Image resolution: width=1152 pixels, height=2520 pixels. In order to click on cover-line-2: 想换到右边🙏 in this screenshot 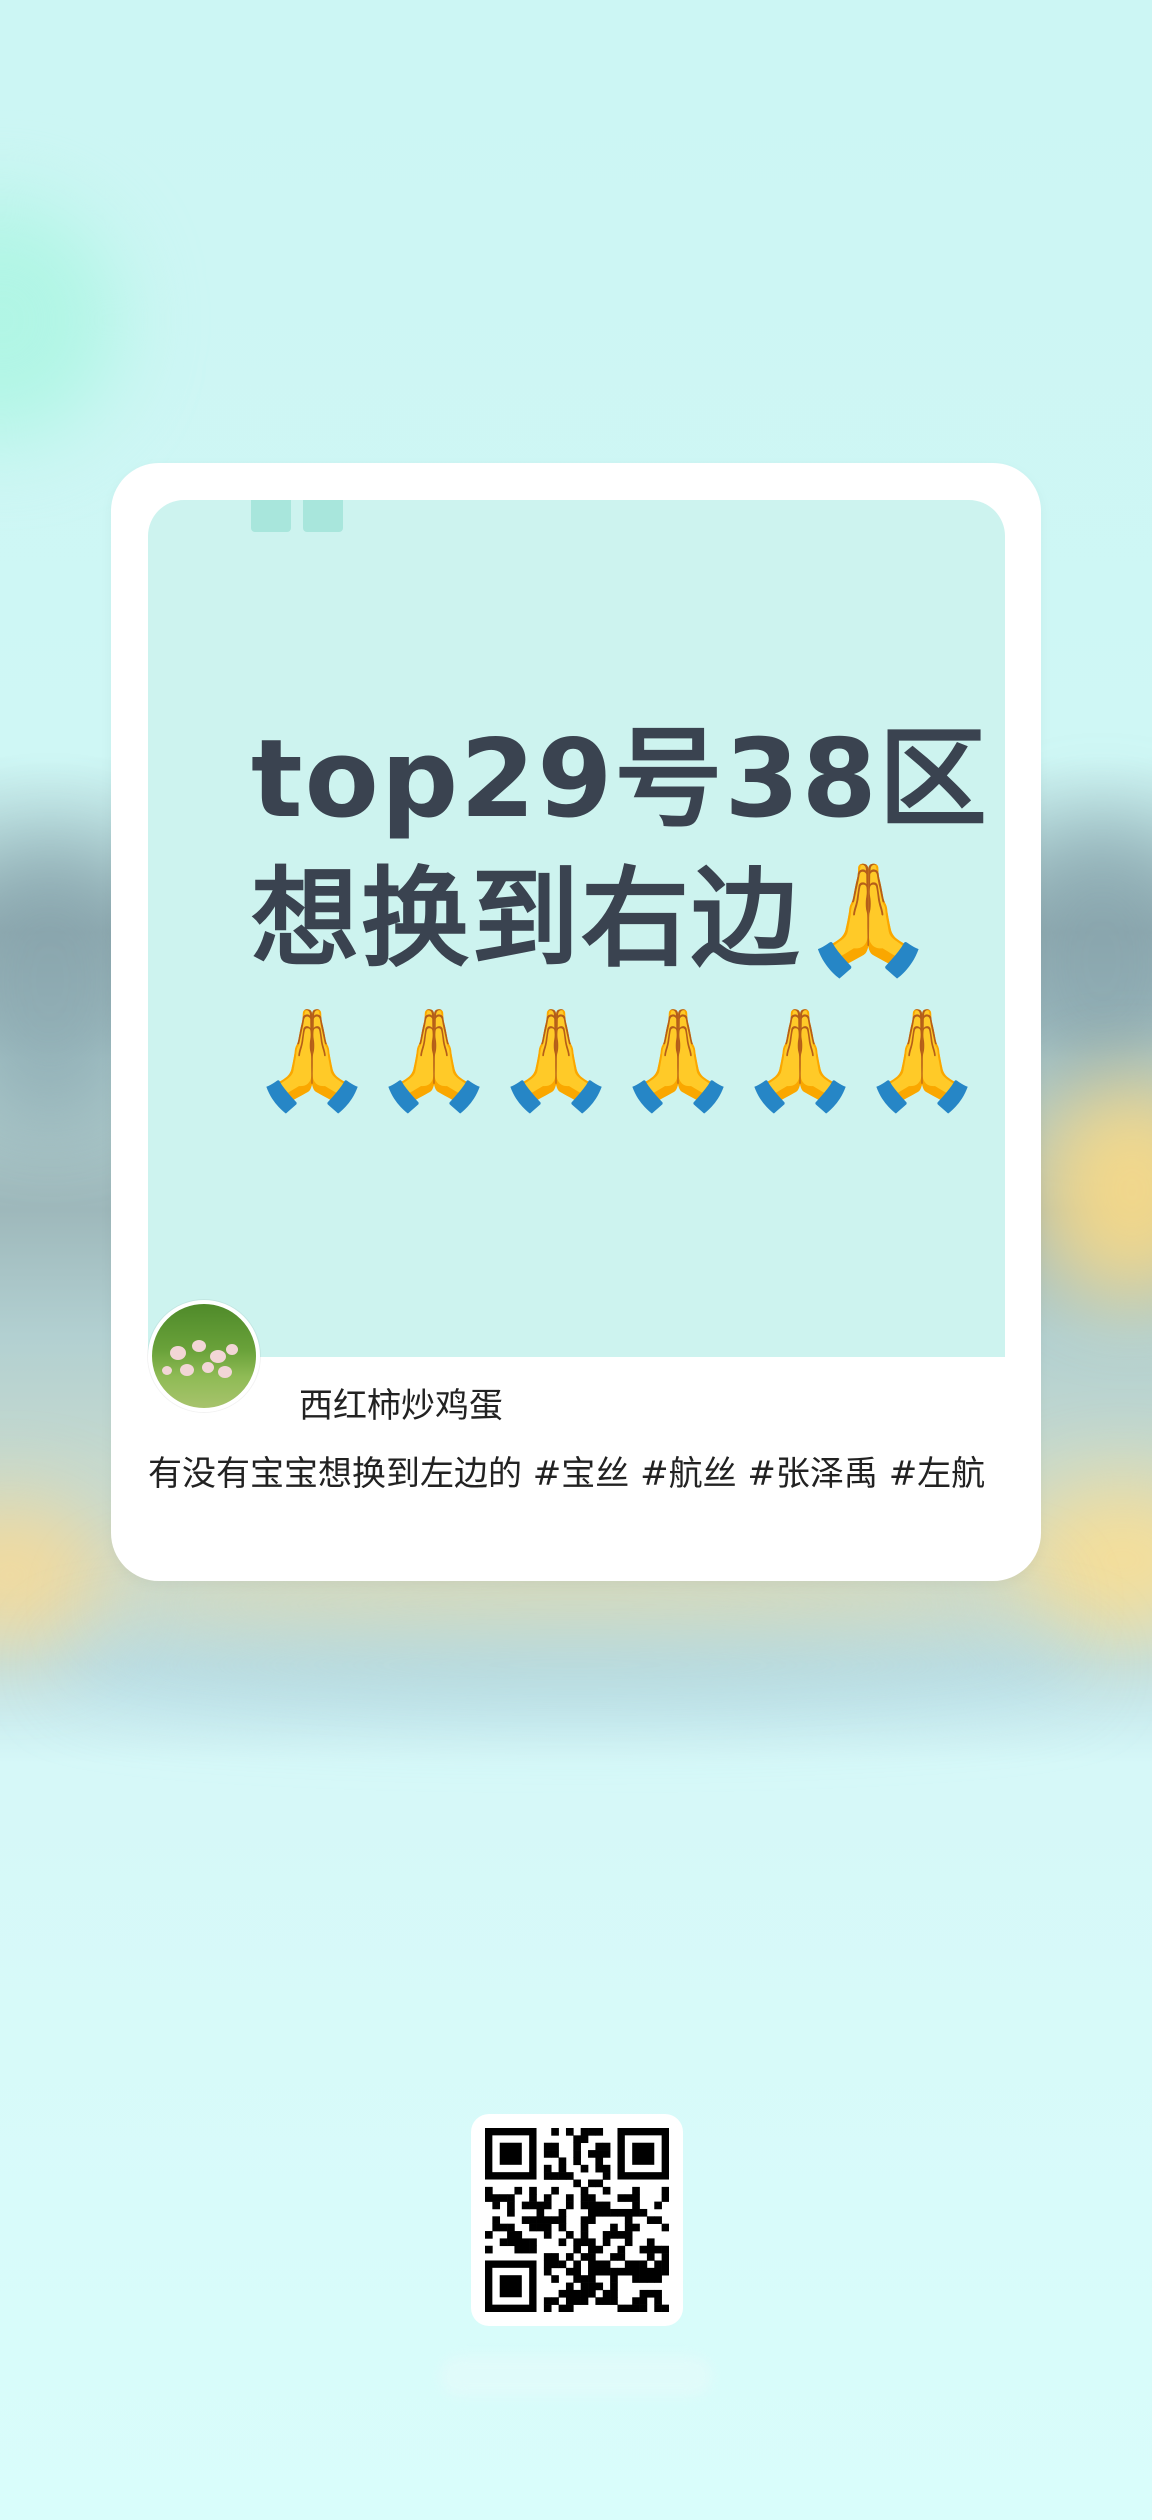, I will do `click(594, 919)`.